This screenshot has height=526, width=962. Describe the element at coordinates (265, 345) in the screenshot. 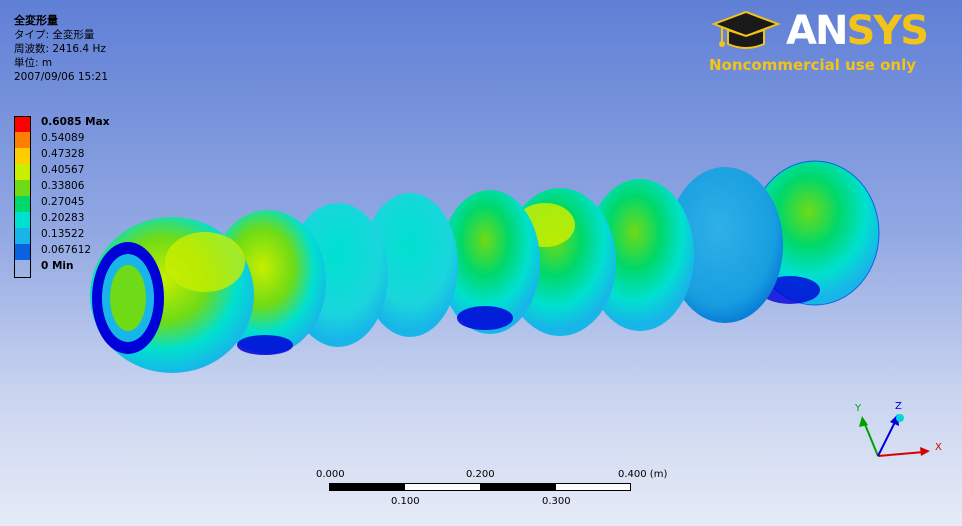

I see `segment-2-min-region` at that location.